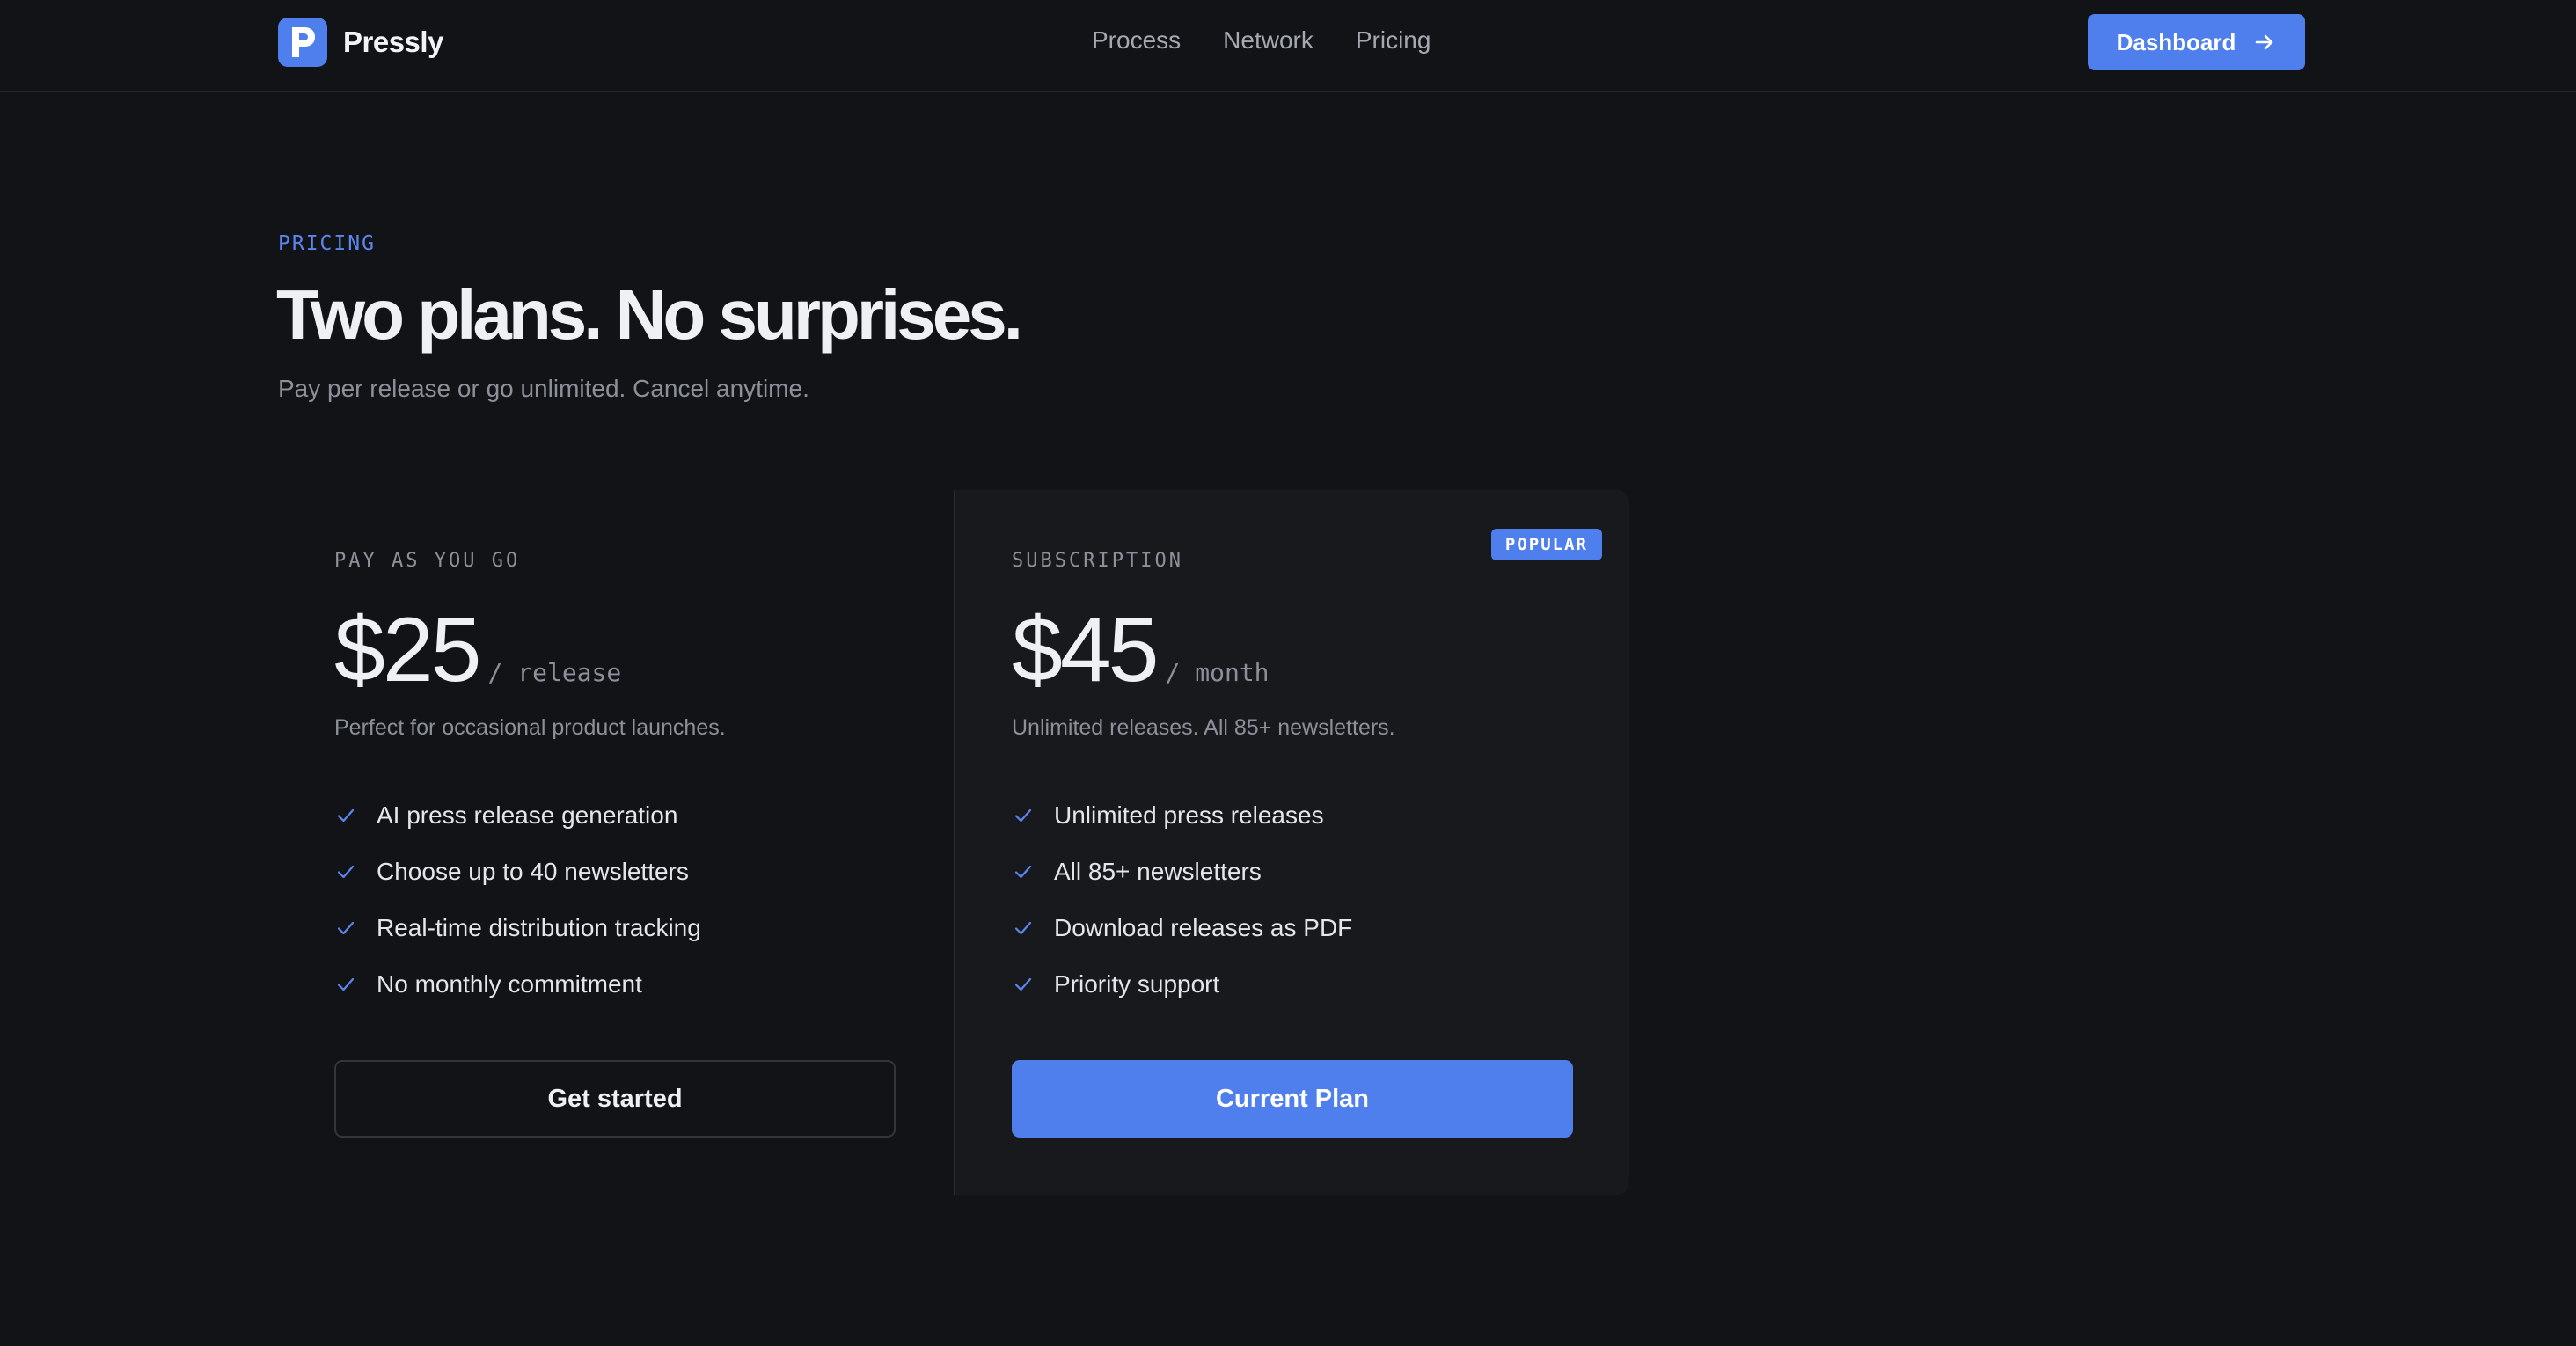 The height and width of the screenshot is (1346, 2576). Describe the element at coordinates (1217, 672) in the screenshot. I see `plan-period: / month` at that location.